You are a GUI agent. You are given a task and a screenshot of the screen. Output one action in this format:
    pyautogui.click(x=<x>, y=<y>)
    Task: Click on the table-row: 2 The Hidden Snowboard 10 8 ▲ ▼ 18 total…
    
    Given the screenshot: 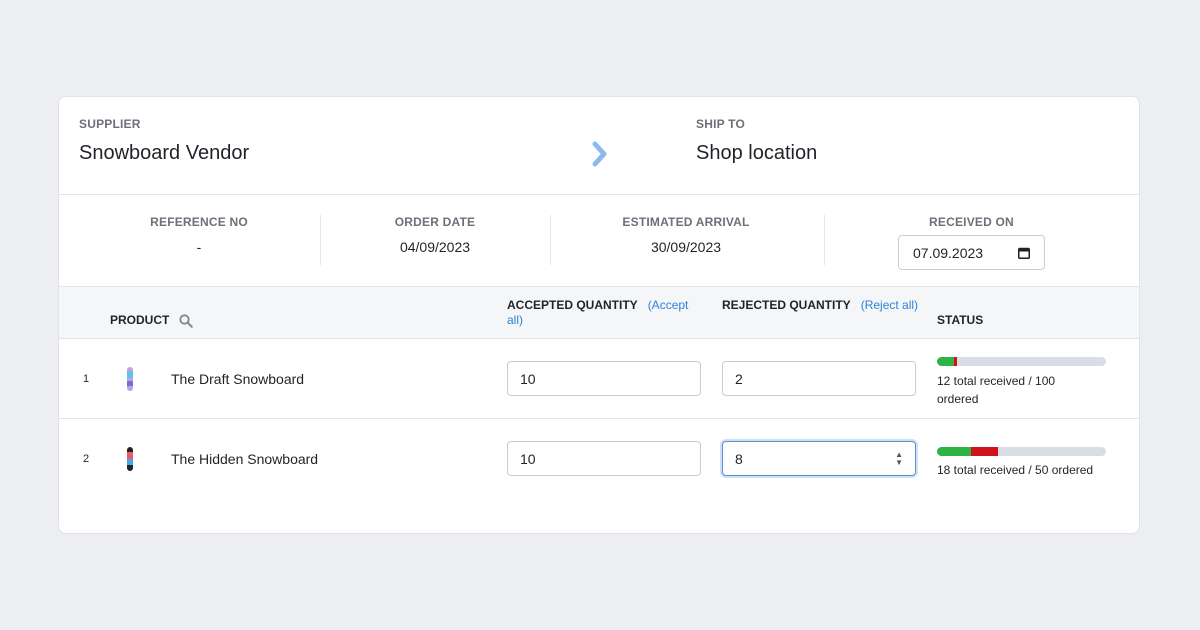 What is the action you would take?
    pyautogui.click(x=599, y=459)
    